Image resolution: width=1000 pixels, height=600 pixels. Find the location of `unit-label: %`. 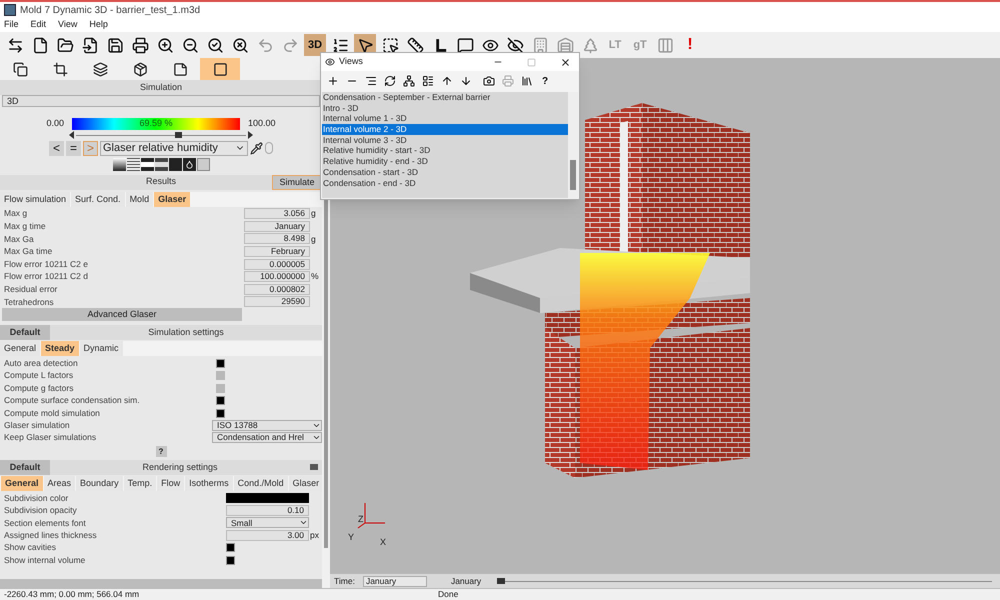

unit-label: % is located at coordinates (315, 277).